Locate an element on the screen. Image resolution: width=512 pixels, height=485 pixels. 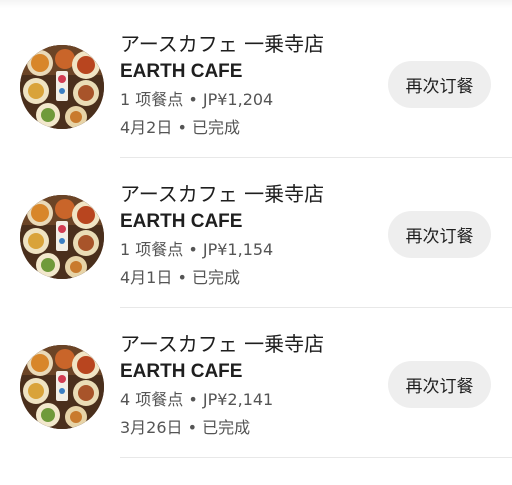
order-summary: 4 项餐点 • JP¥2,141 is located at coordinates (197, 399).